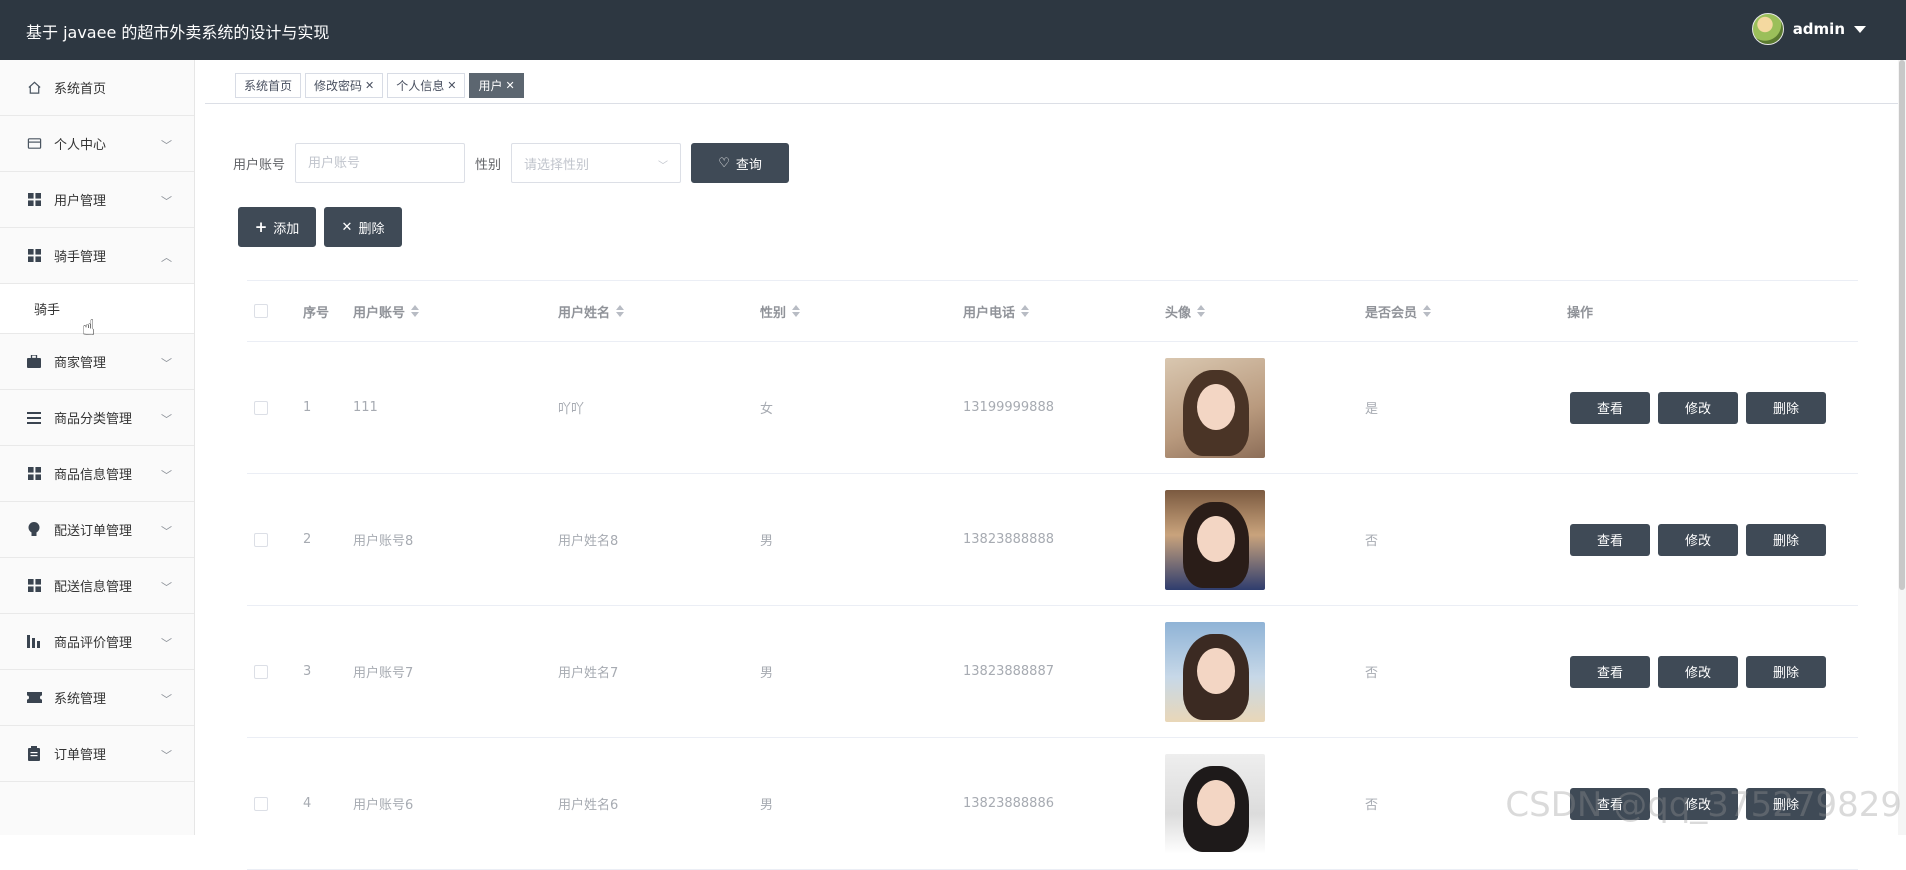 This screenshot has width=1906, height=870. What do you see at coordinates (97, 474) in the screenshot?
I see `sidebar-item-product-info-management: 商品信息管理 ﹀` at bounding box center [97, 474].